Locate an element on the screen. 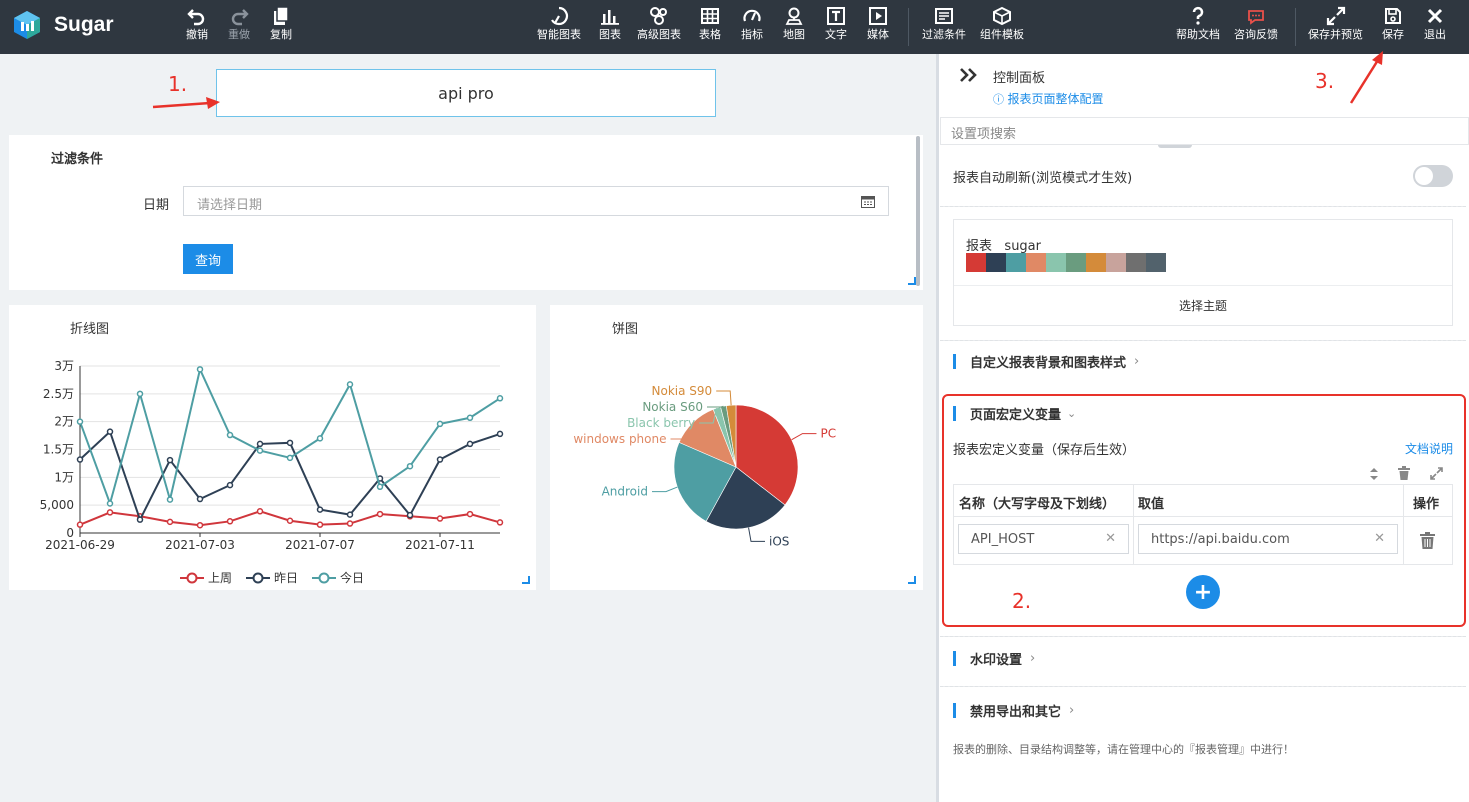  save-button: 保存 is located at coordinates (1393, 24).